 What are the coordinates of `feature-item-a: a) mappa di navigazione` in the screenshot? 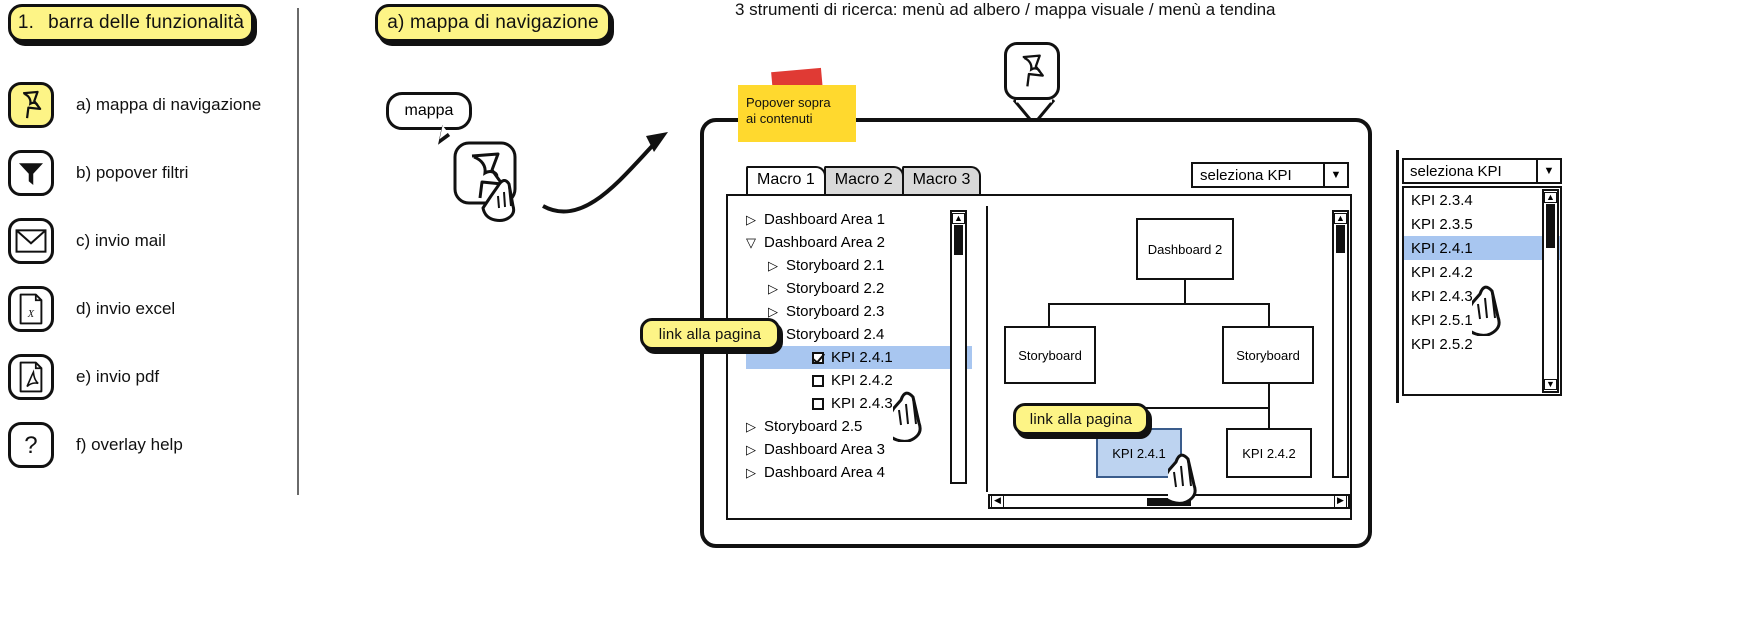 It's located at (134, 105).